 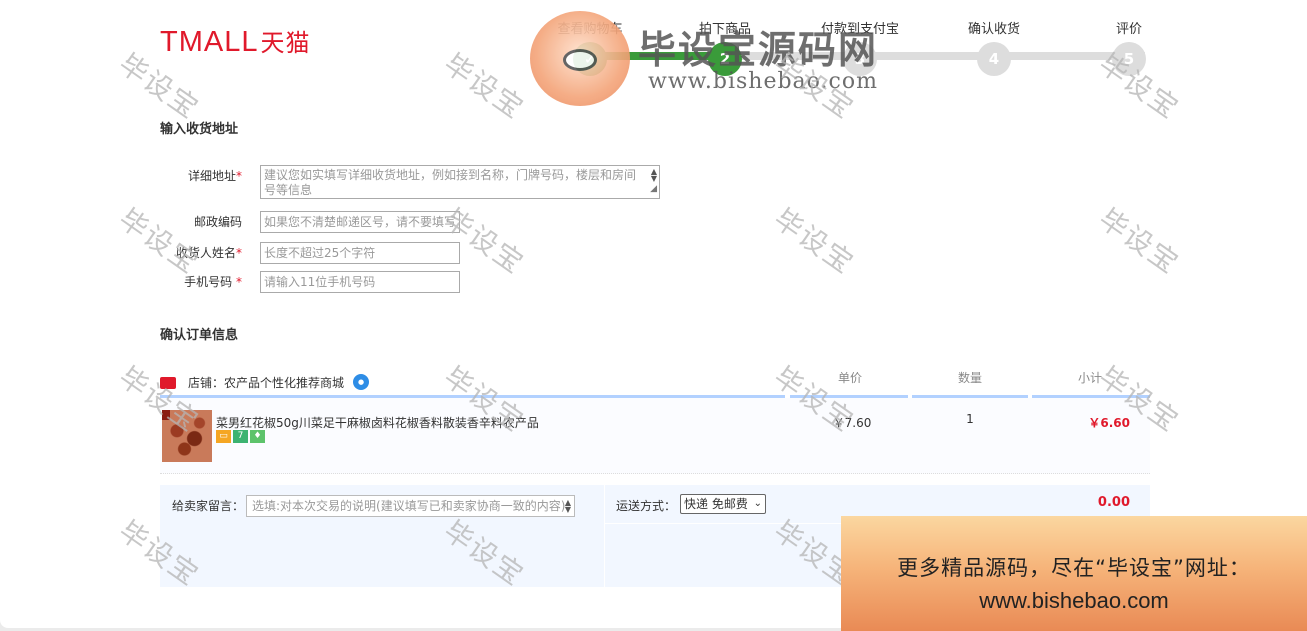 I want to click on seller-message-label: 给卖家留言：, so click(x=208, y=506).